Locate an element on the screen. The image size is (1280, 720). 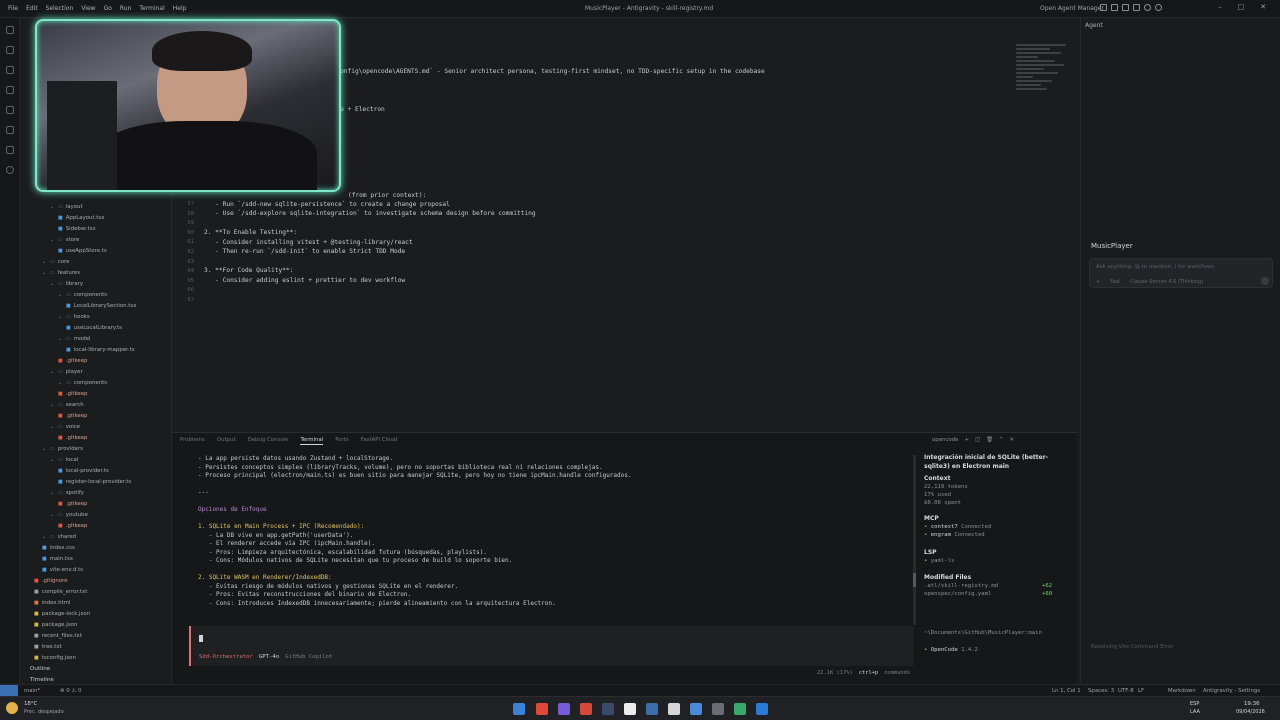
minimap is located at coordinates (1044, 72).